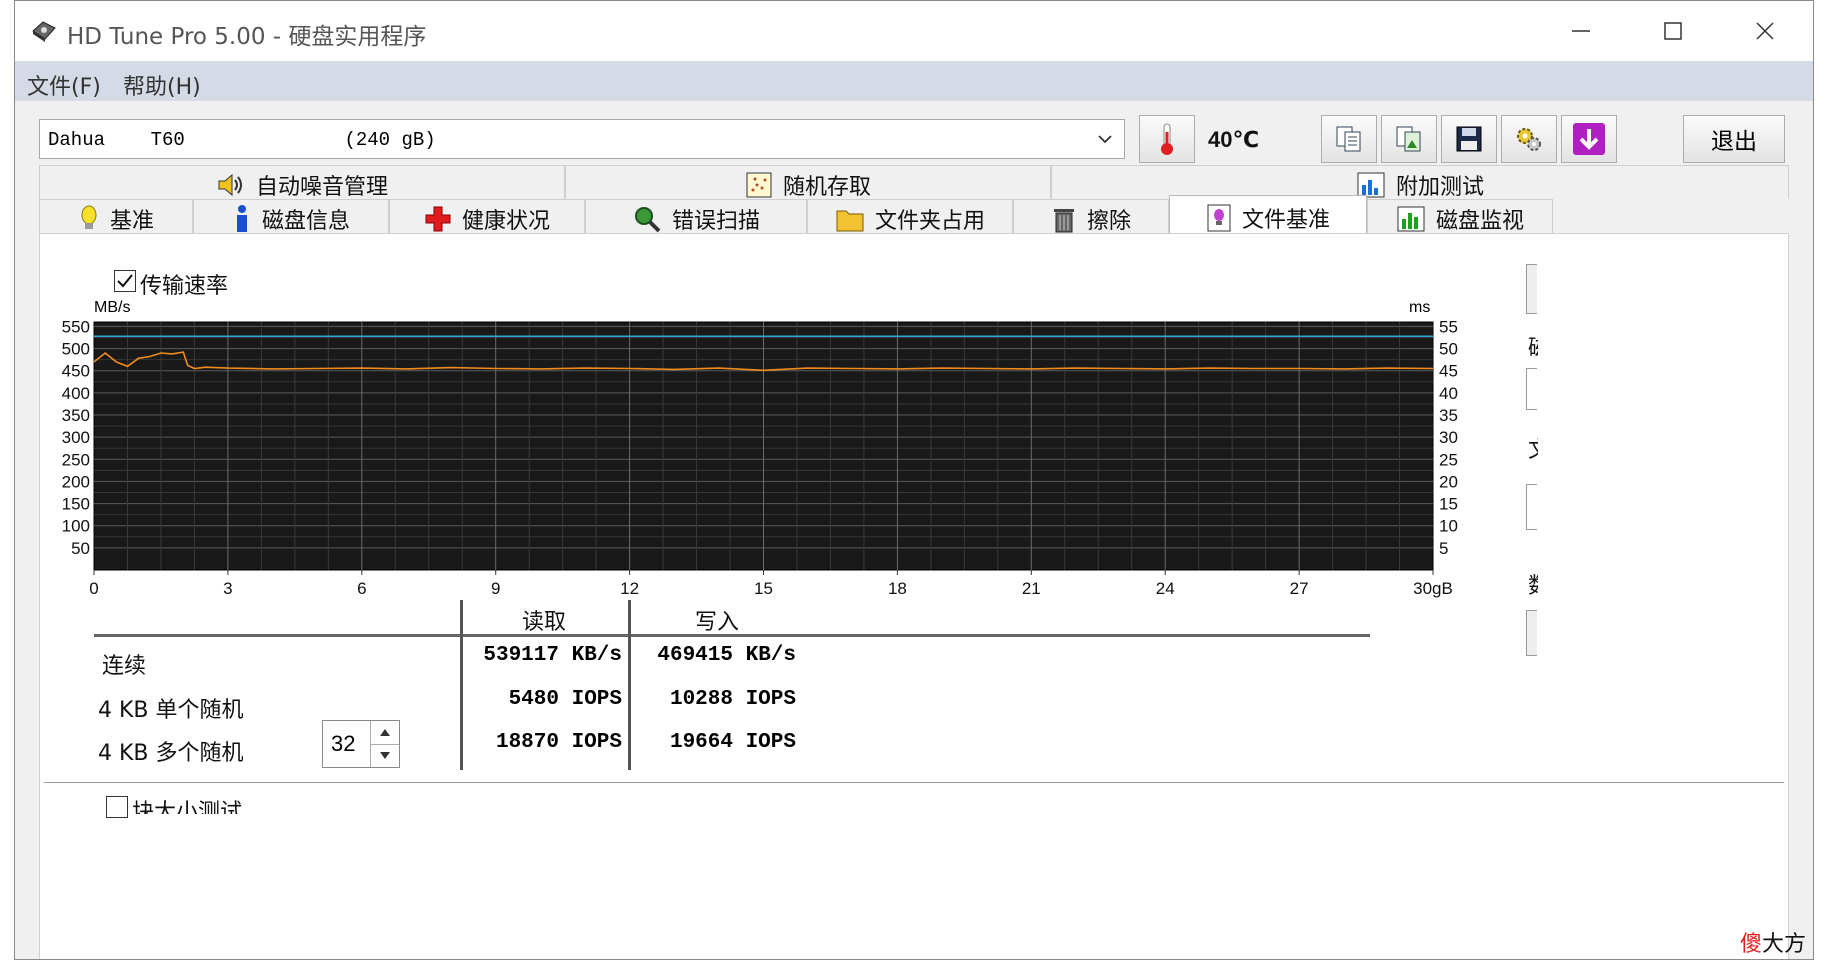  Describe the element at coordinates (76, 393) in the screenshot. I see `y-tick-label-left: 400` at that location.